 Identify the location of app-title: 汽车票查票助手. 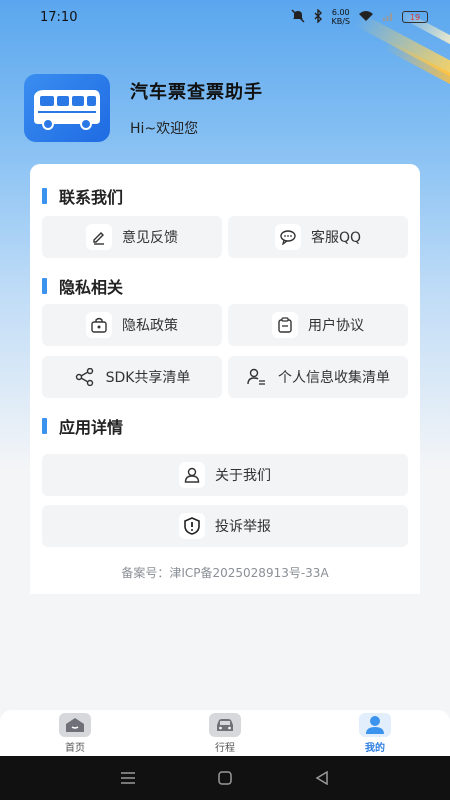
(196, 92).